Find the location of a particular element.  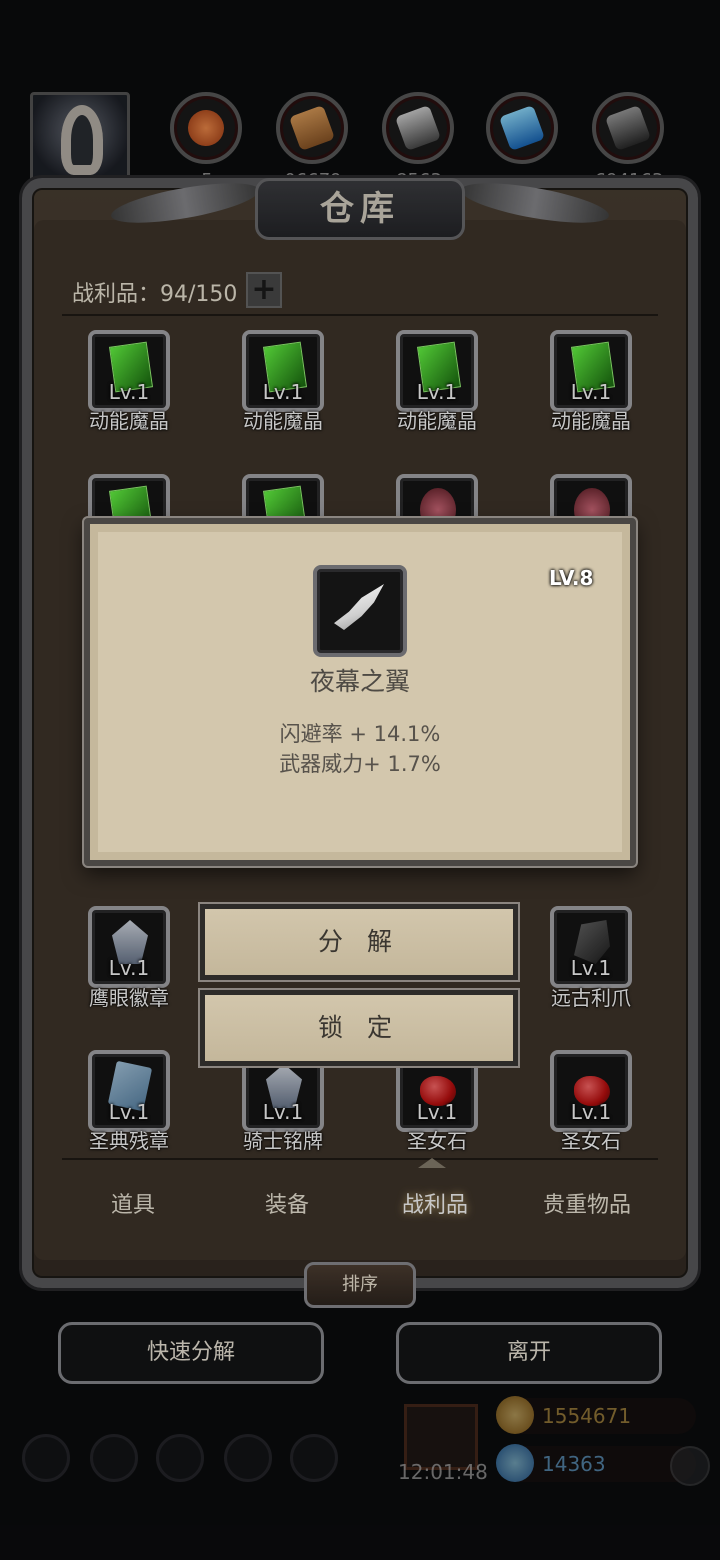

decompose-button: 分 解 is located at coordinates (359, 942).